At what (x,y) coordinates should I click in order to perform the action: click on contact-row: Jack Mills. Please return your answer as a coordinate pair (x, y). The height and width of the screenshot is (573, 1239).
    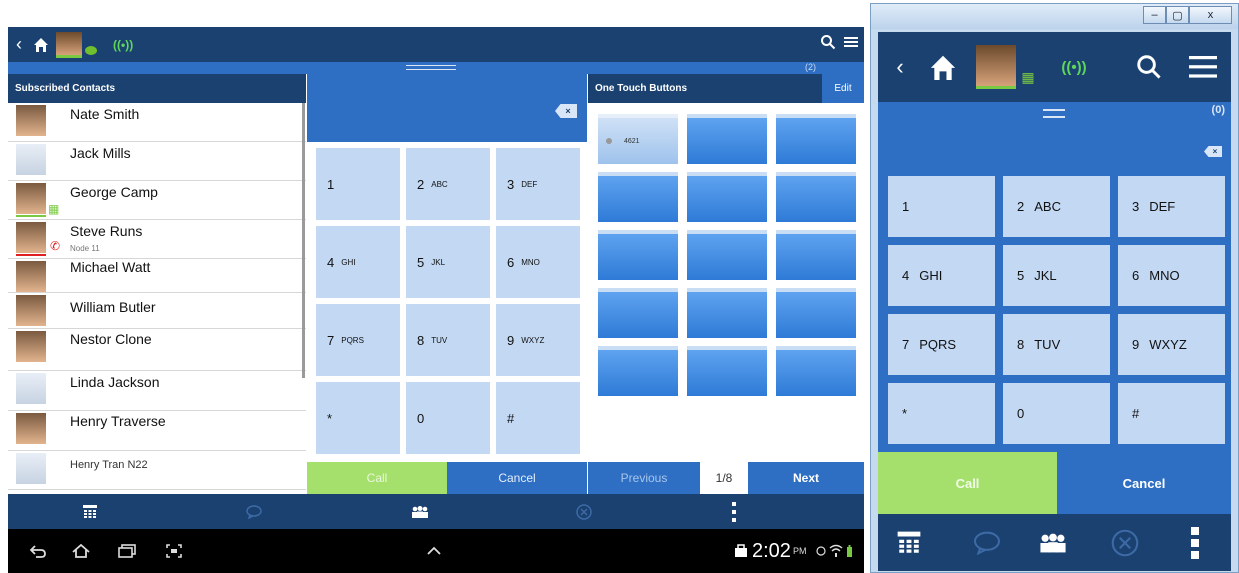
    Looking at the image, I should click on (157, 161).